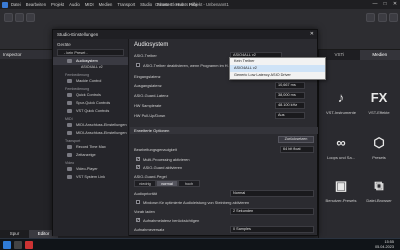 Image resolution: width=400 pixels, height=250 pixels. I want to click on inspector-toggle-icon, so click(8, 17).